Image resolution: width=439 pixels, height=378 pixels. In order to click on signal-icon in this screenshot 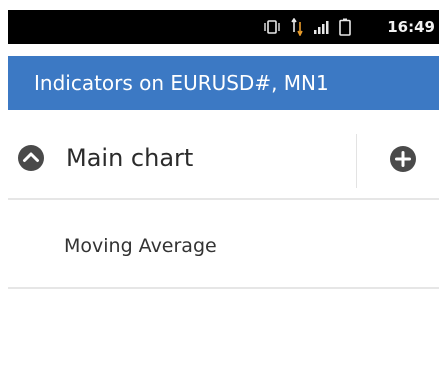, I will do `click(321, 27)`.